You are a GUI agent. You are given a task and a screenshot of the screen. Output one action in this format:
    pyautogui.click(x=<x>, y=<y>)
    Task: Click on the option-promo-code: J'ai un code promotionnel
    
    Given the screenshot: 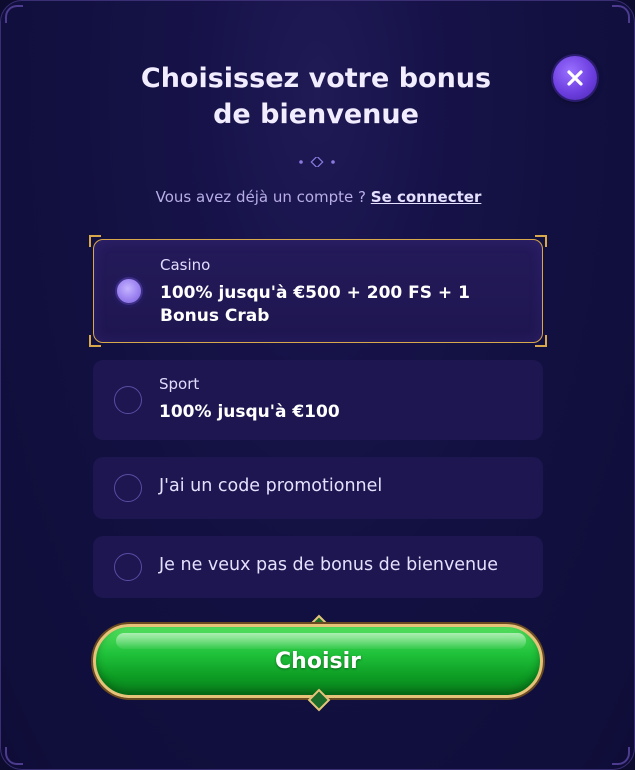 What is the action you would take?
    pyautogui.click(x=318, y=488)
    